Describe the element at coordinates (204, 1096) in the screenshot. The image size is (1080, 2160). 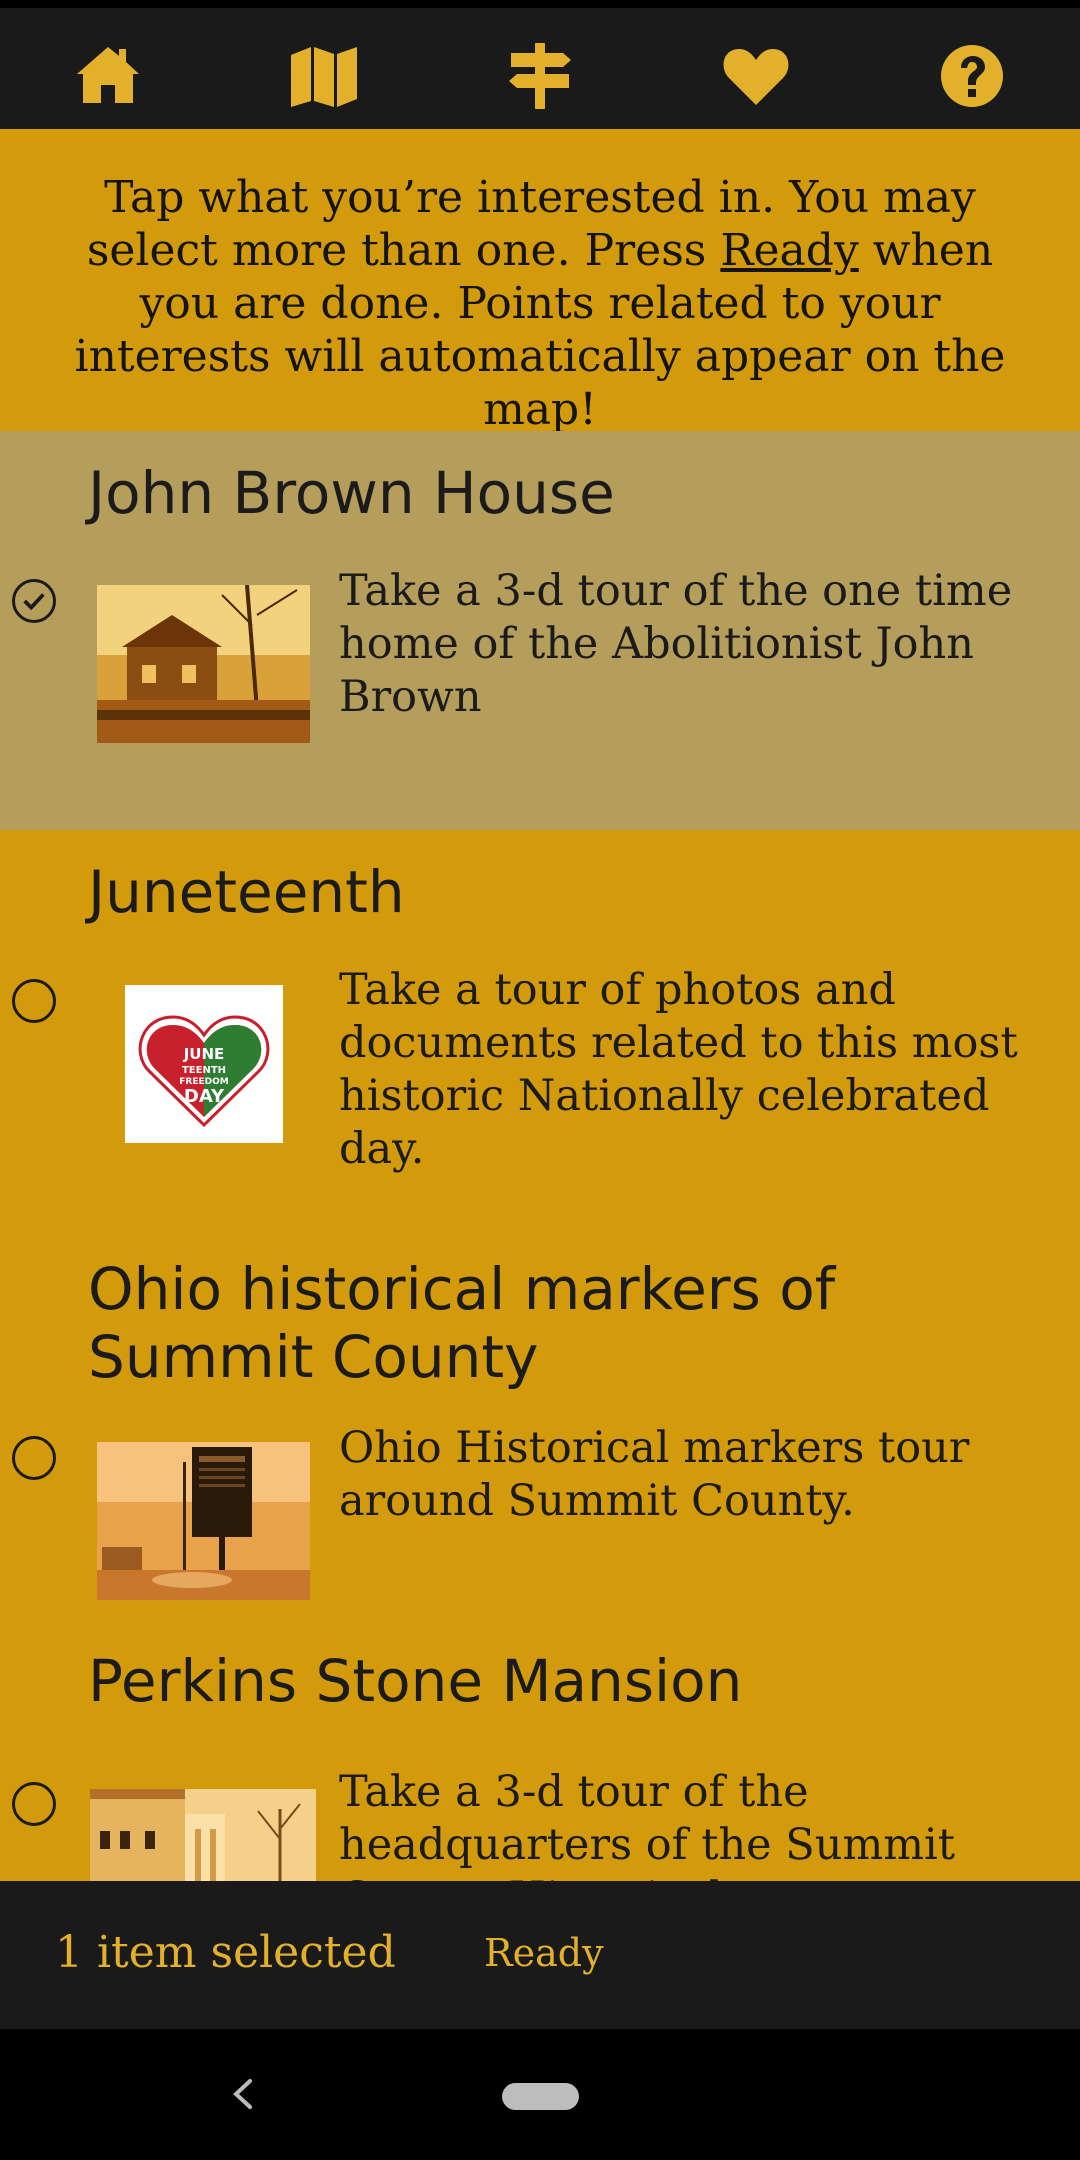
I see `svg-text: DAY` at that location.